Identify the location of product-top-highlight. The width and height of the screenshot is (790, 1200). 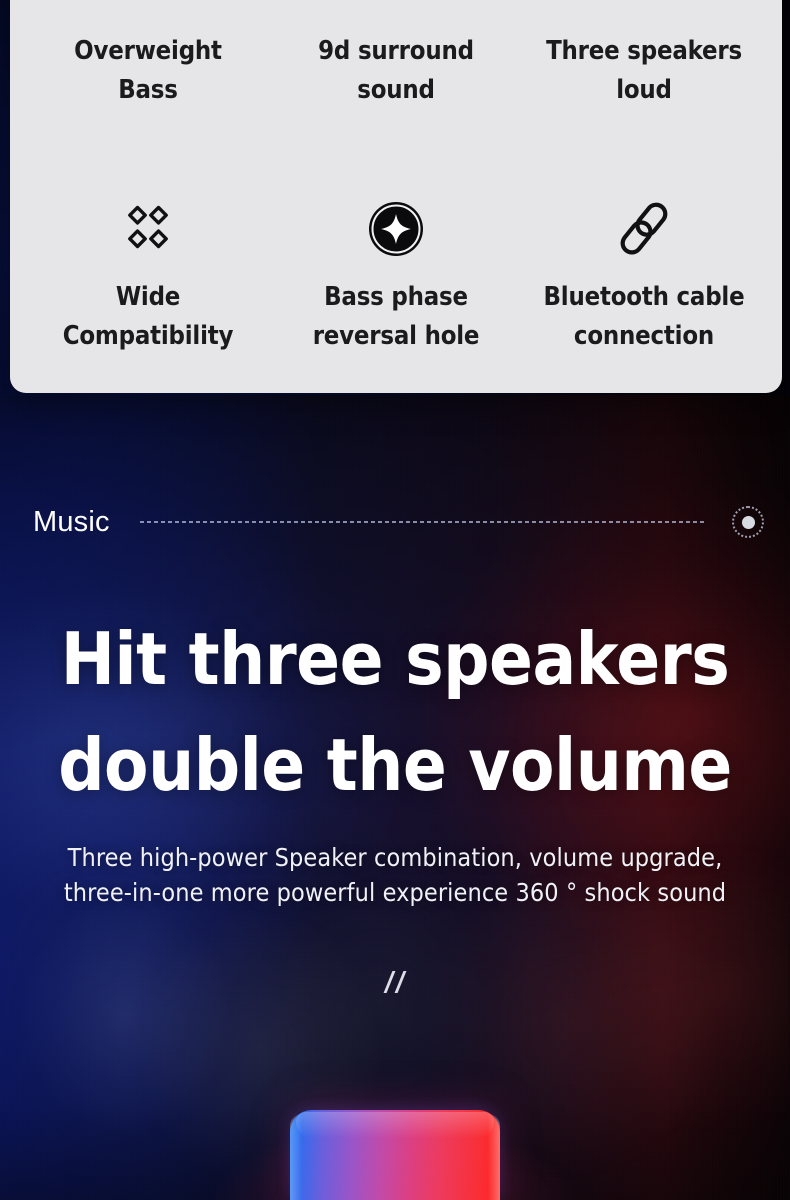
(395, 1125).